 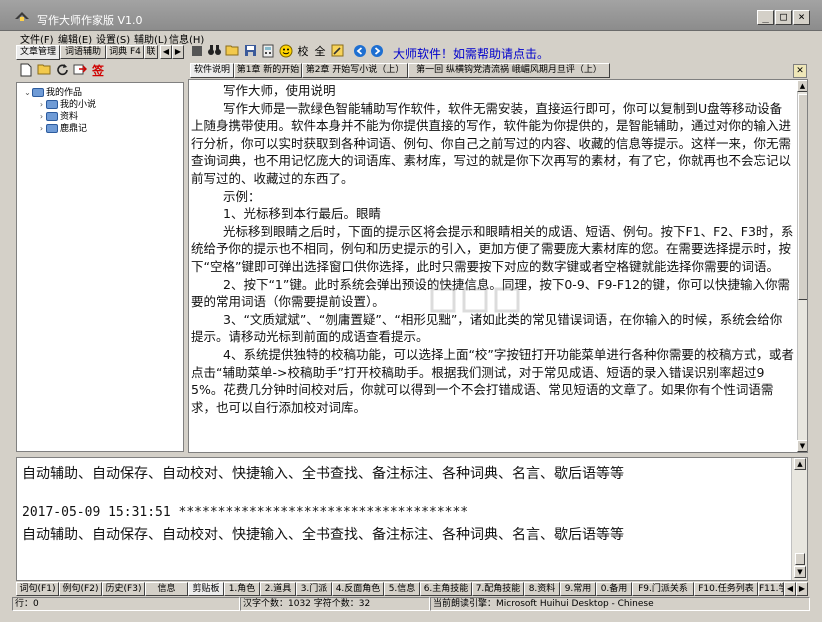 What do you see at coordinates (614, 589) in the screenshot?
I see `tab-spare: 0.备用` at bounding box center [614, 589].